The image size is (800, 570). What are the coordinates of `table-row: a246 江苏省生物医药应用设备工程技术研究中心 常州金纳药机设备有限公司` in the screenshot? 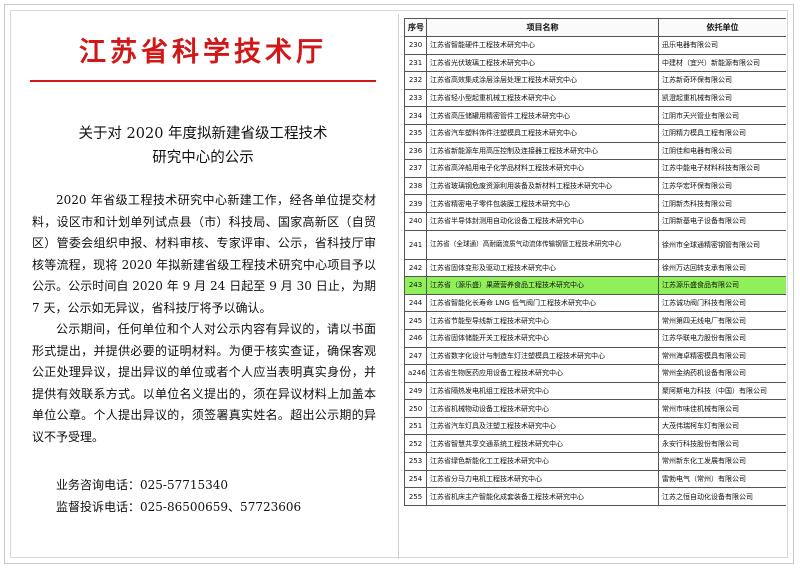 It's located at (595, 373).